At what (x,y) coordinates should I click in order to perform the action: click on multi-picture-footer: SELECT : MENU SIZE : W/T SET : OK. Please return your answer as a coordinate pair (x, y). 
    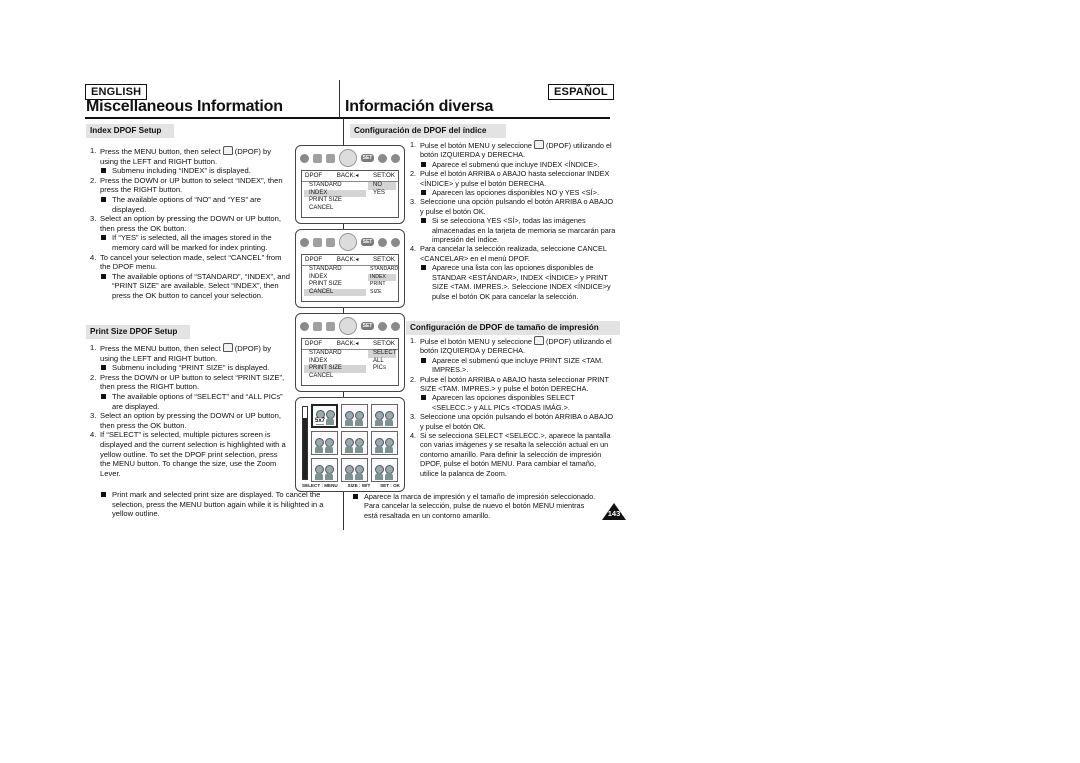
    Looking at the image, I should click on (351, 485).